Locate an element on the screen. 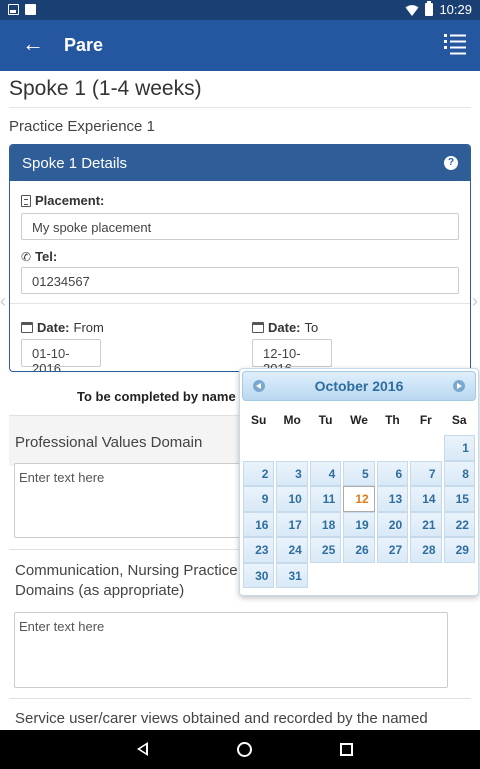 This screenshot has width=480, height=769. date-to-input: 12-10-2016 is located at coordinates (292, 355).